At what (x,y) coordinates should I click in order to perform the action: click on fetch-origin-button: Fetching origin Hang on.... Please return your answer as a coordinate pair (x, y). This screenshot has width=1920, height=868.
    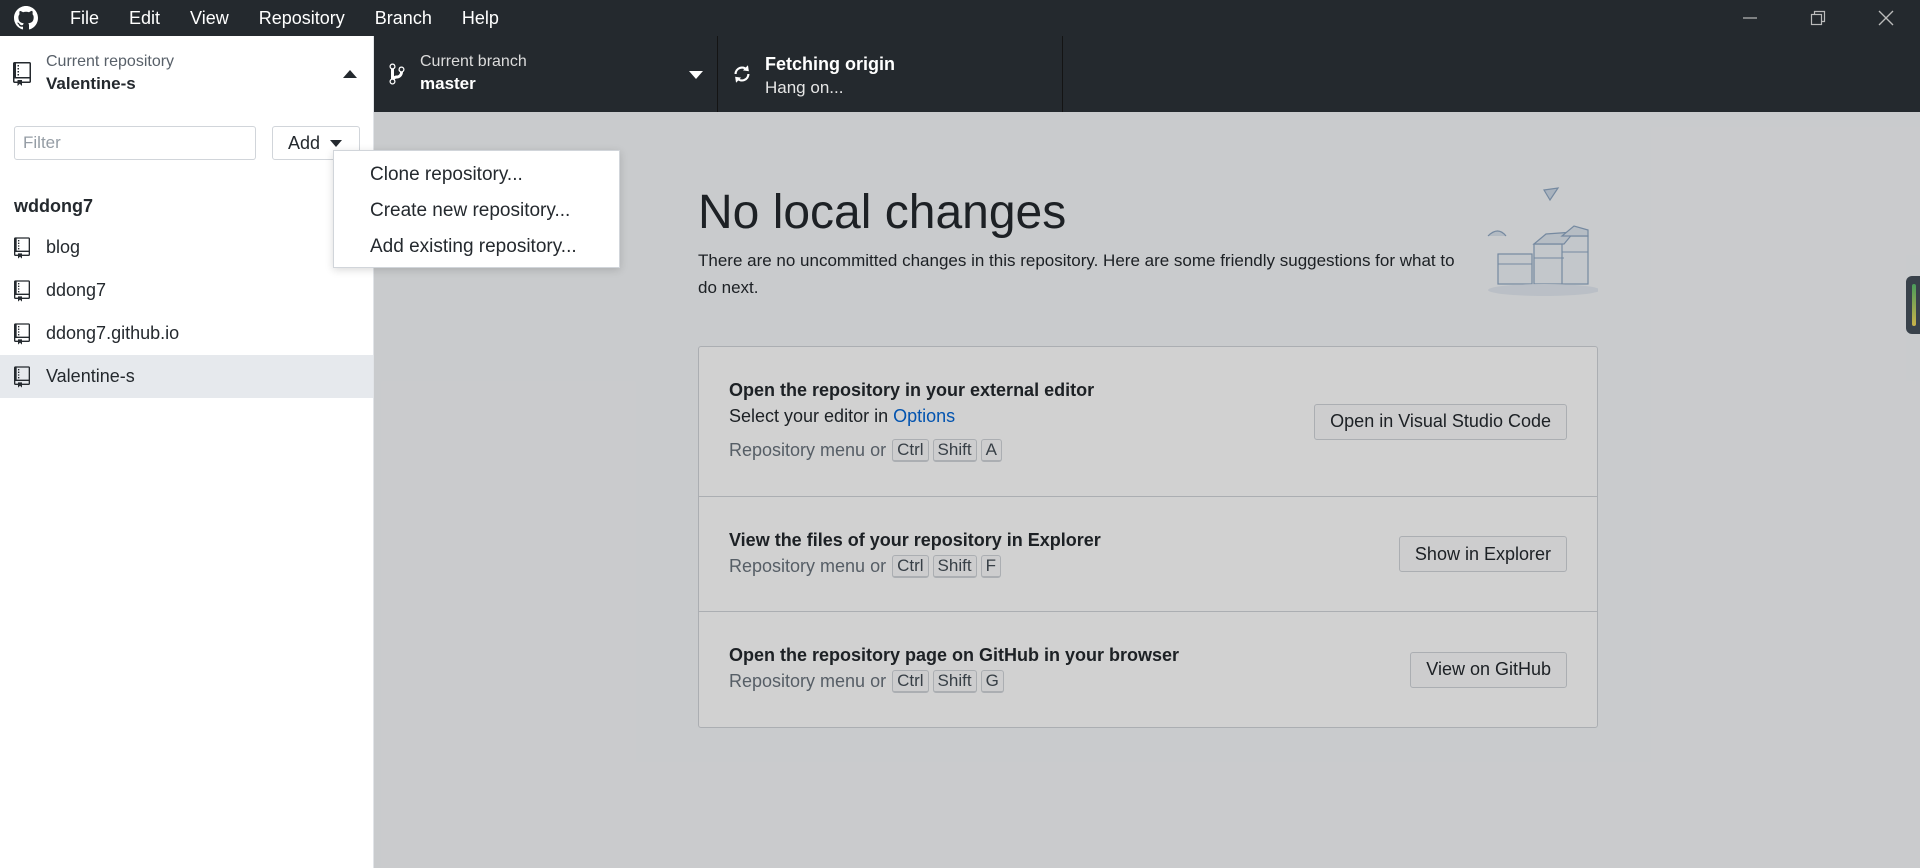
    Looking at the image, I should click on (891, 74).